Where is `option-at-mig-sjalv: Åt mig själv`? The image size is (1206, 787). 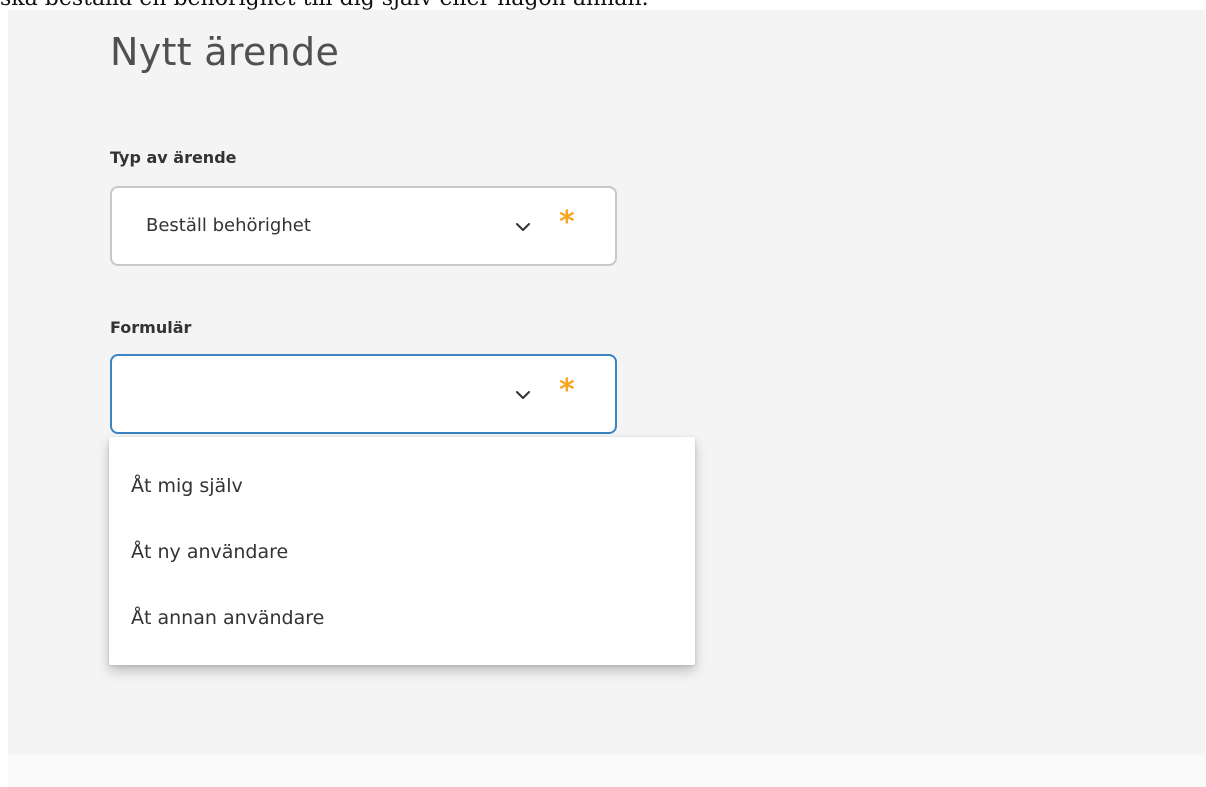
option-at-mig-sjalv: Åt mig själv is located at coordinates (187, 486).